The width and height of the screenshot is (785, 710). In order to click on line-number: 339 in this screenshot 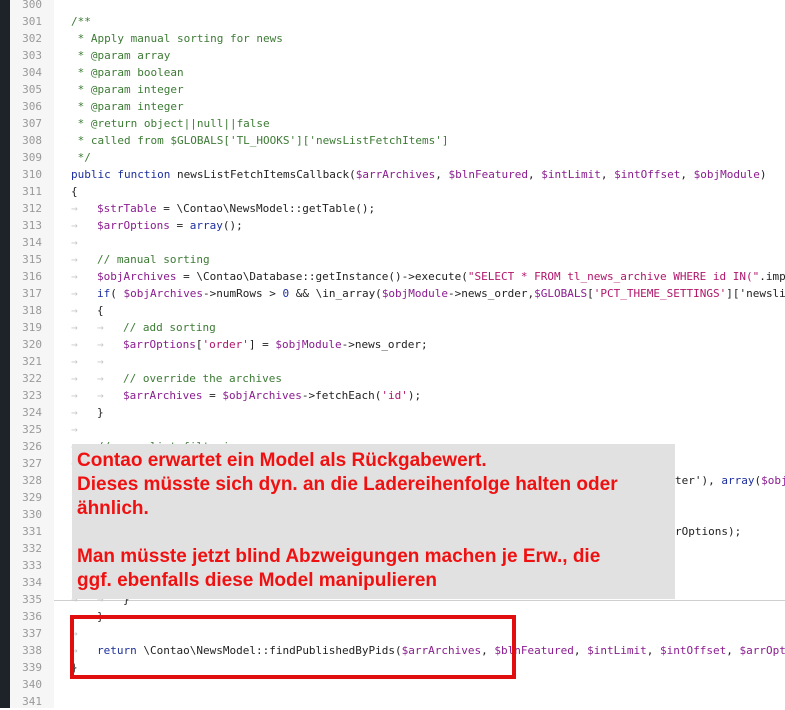, I will do `click(32, 667)`.